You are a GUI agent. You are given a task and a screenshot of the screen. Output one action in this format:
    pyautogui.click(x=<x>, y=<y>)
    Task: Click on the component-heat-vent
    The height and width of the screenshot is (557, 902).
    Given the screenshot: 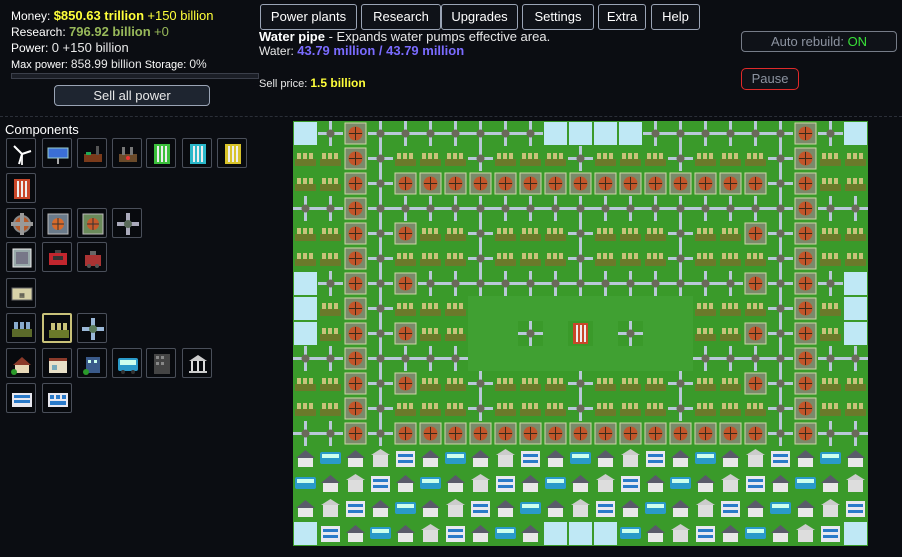 What is the action you would take?
    pyautogui.click(x=57, y=223)
    